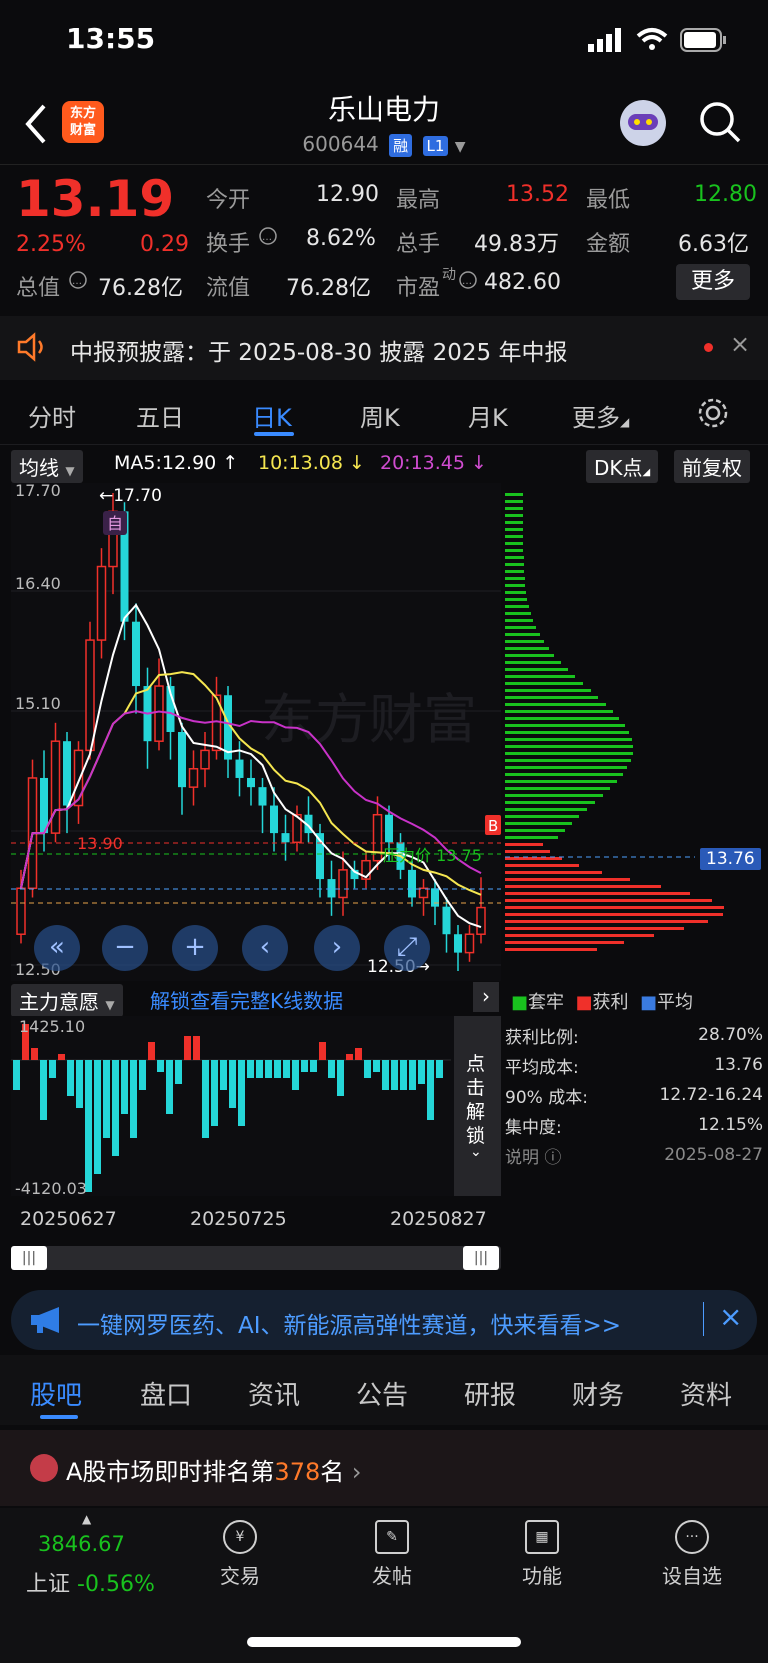 The image size is (768, 1663). What do you see at coordinates (125, 948) in the screenshot?
I see `zoom-out-icon: −` at bounding box center [125, 948].